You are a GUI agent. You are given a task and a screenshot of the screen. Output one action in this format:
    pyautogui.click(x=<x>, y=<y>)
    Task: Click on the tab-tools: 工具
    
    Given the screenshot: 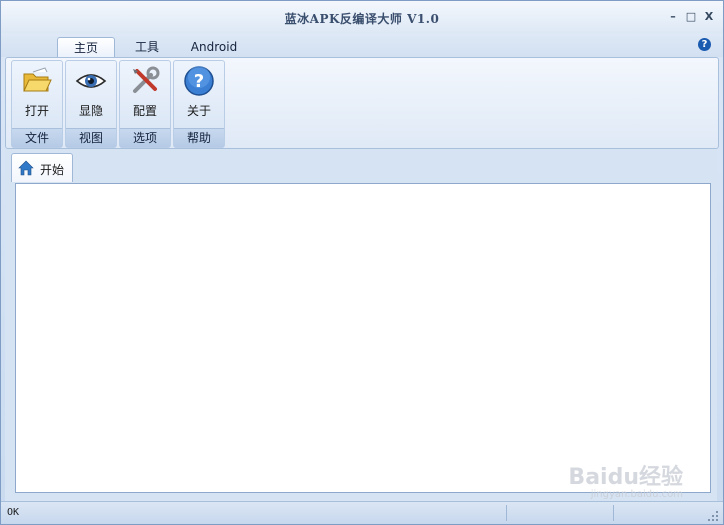 What is the action you would take?
    pyautogui.click(x=147, y=47)
    